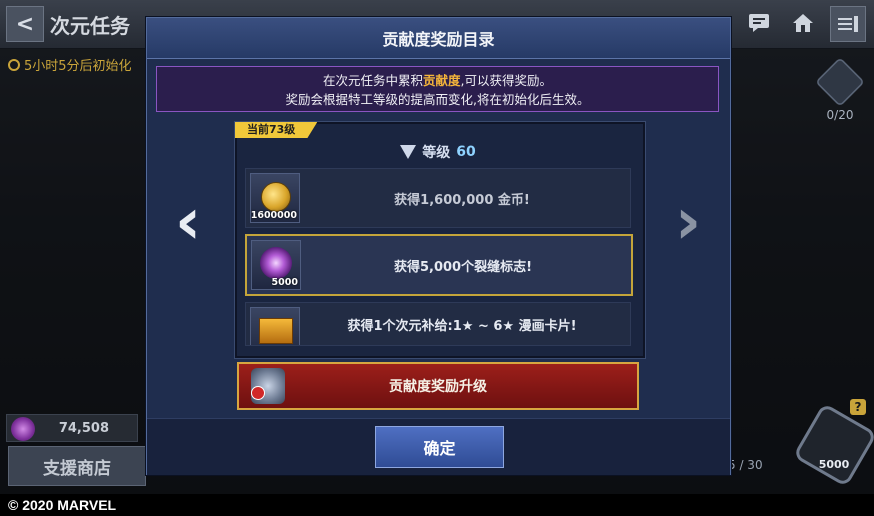  I want to click on reward-qty: 1600000, so click(273, 215).